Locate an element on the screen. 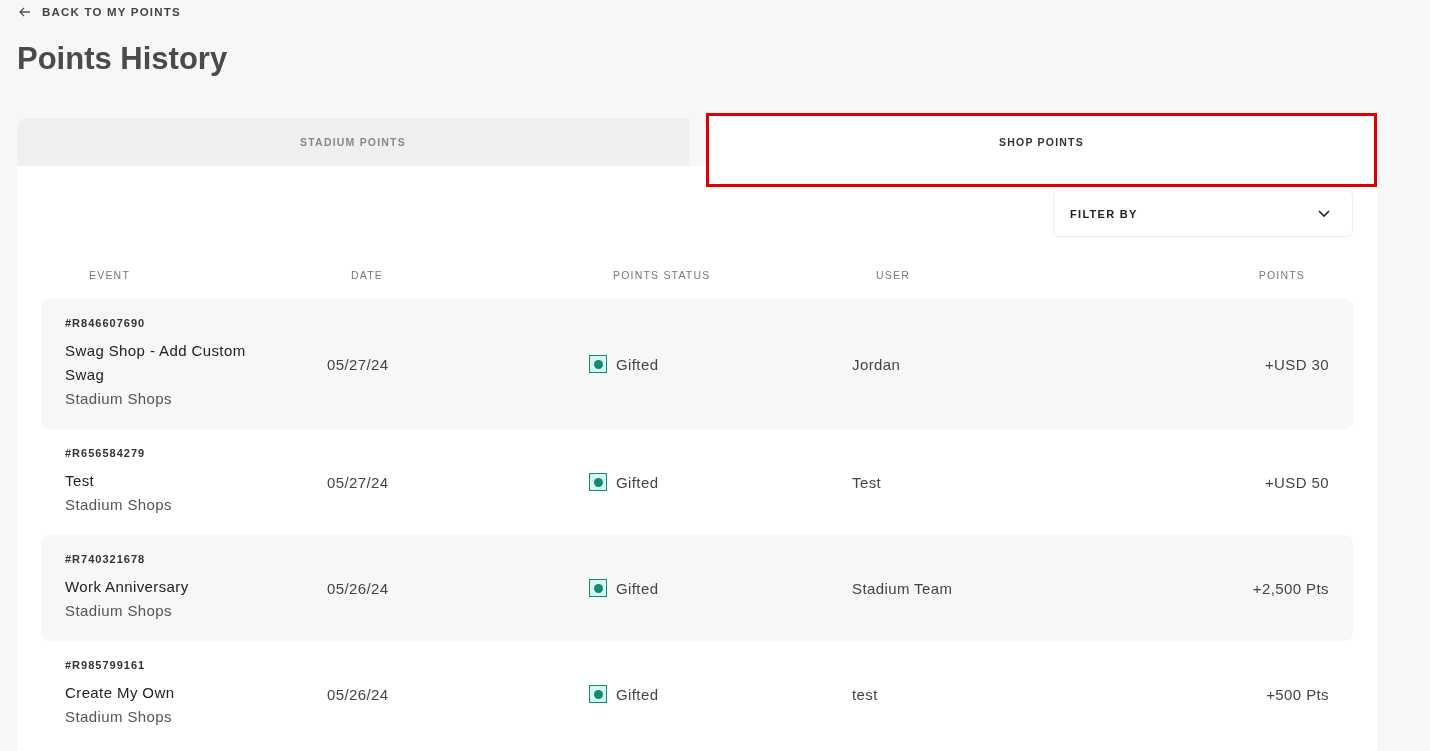 This screenshot has height=751, width=1430. arrow-left-icon is located at coordinates (25, 12).